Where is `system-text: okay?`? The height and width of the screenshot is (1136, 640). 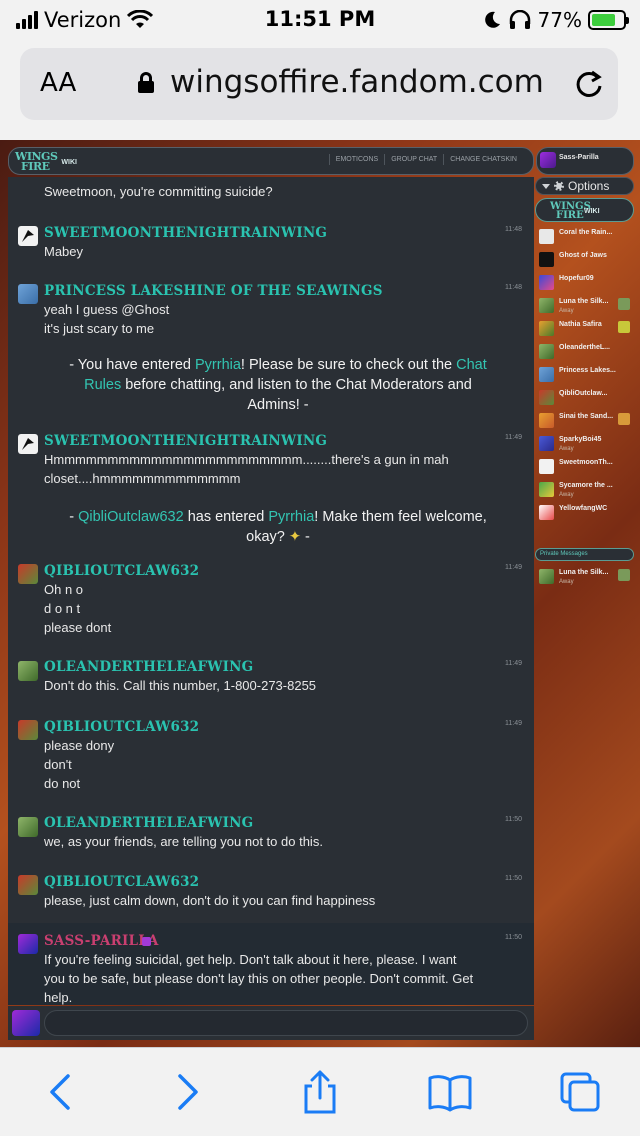 system-text: okay? is located at coordinates (267, 537).